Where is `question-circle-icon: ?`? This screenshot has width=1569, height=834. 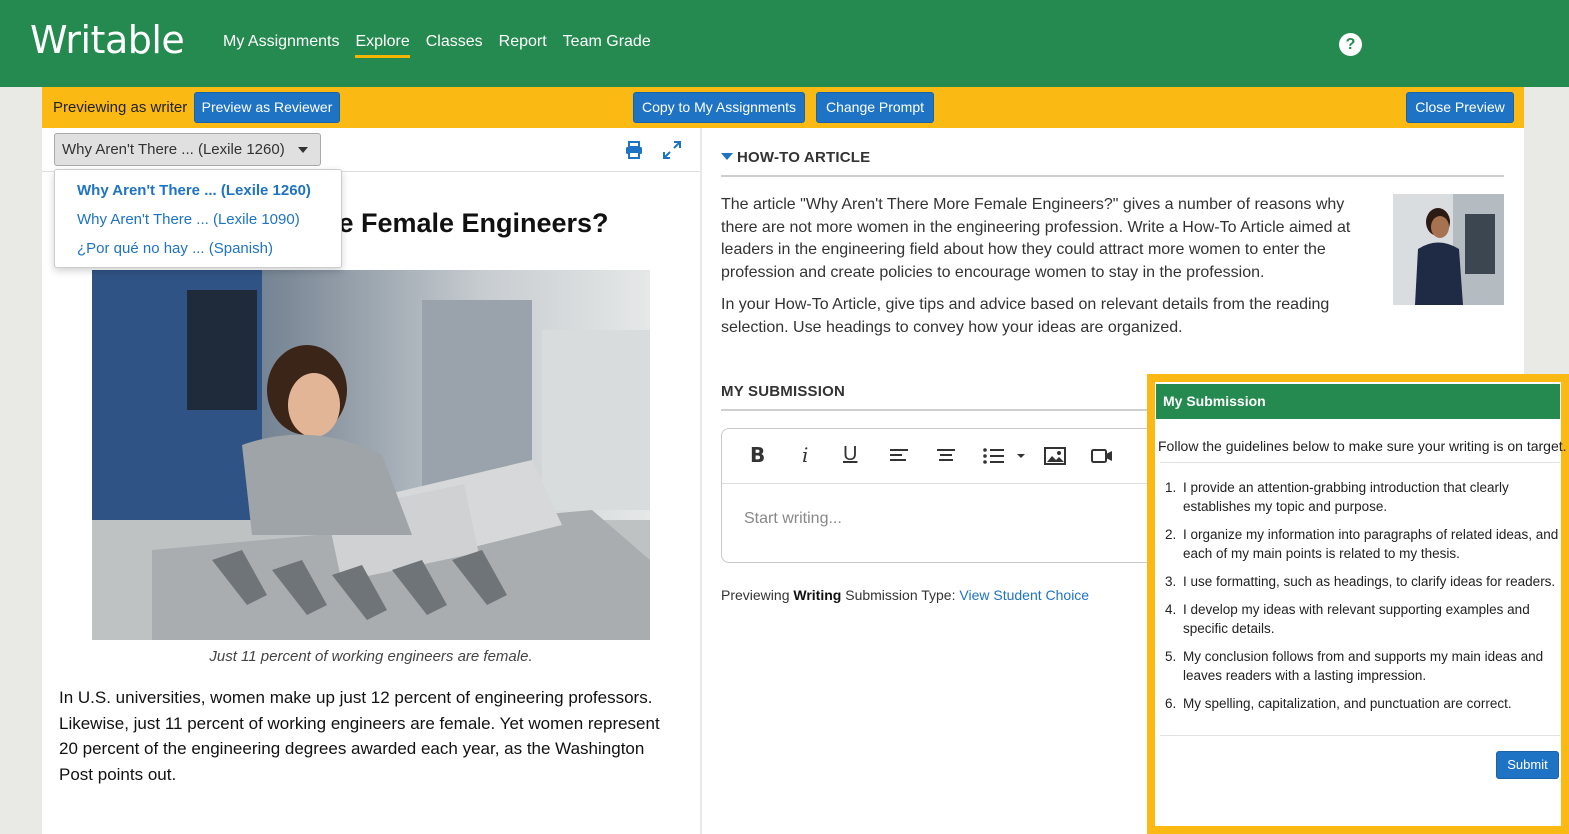 question-circle-icon: ? is located at coordinates (1350, 44).